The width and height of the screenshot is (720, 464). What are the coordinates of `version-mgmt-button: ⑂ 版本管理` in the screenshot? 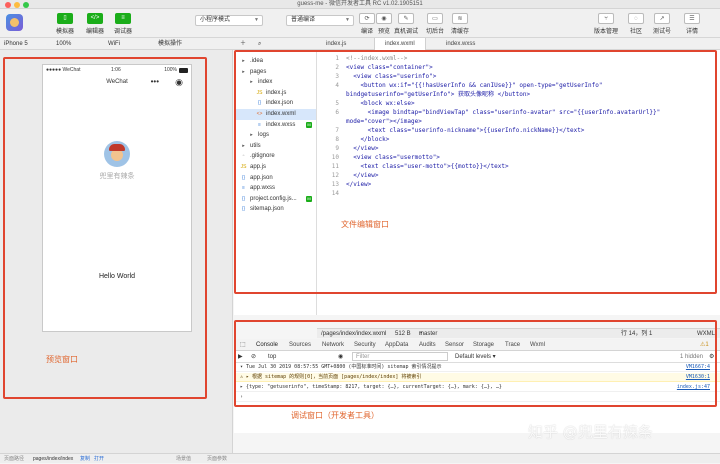 It's located at (606, 24).